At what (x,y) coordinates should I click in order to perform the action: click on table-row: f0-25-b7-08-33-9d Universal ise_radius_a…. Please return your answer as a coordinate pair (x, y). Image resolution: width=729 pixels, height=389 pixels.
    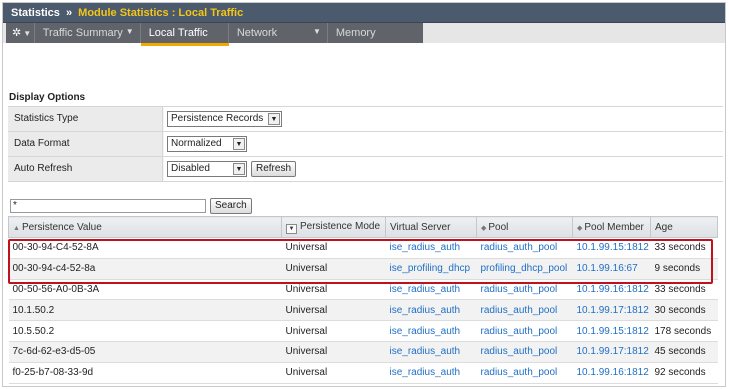
    Looking at the image, I should click on (363, 373).